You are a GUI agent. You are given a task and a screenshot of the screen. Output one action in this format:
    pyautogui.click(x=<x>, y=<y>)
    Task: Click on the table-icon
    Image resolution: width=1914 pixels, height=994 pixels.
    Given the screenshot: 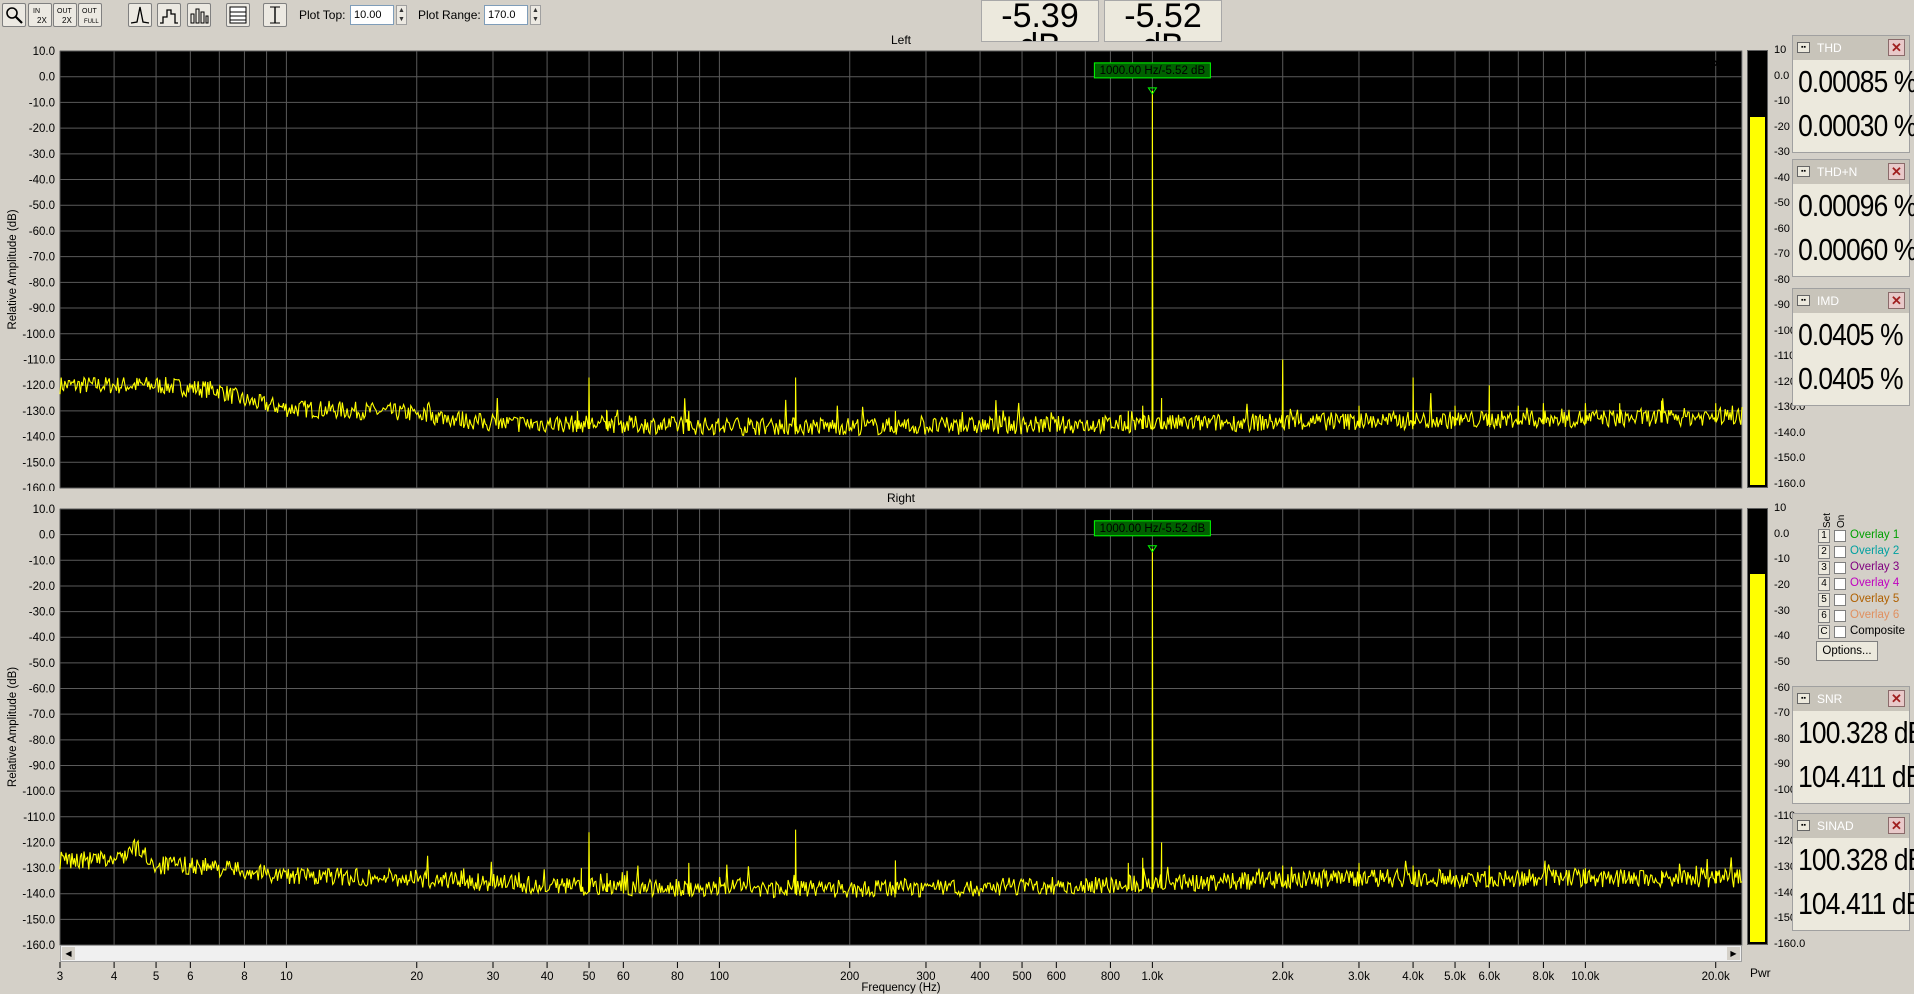 What is the action you would take?
    pyautogui.click(x=238, y=15)
    